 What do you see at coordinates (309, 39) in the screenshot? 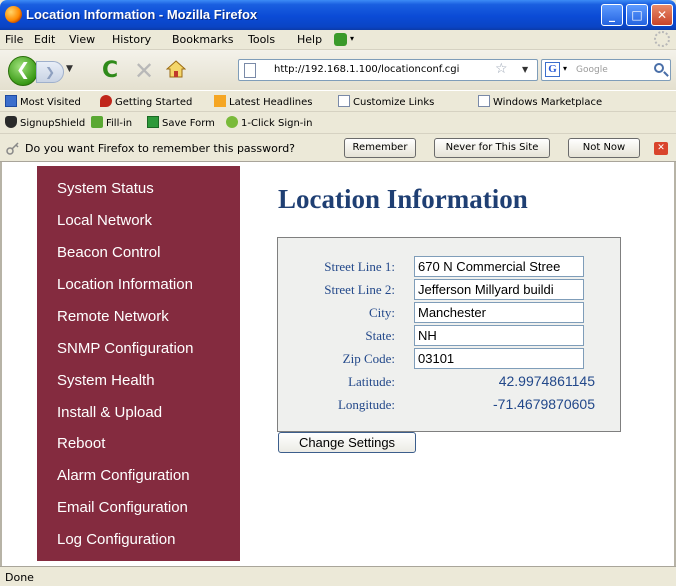
I see `menu-help: Help` at bounding box center [309, 39].